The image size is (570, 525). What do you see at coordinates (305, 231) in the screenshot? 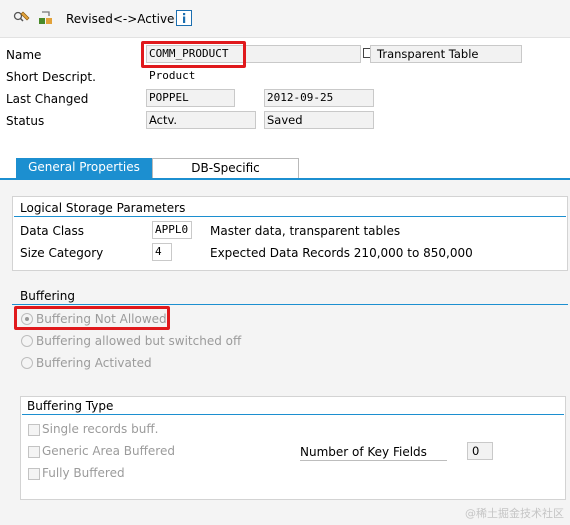
I see `data-class-description: Master data, transparent tables` at bounding box center [305, 231].